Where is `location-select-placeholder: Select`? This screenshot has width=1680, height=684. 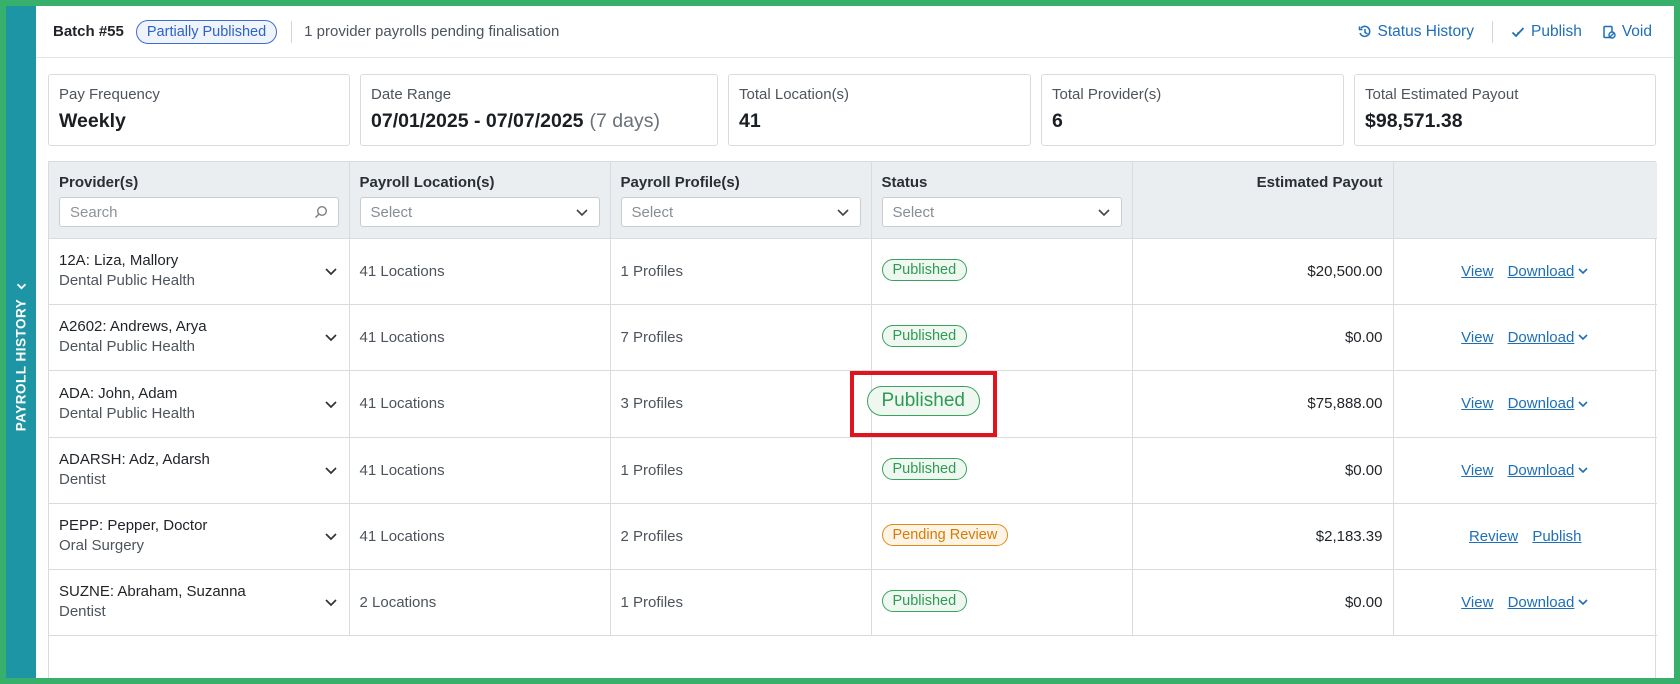 location-select-placeholder: Select is located at coordinates (391, 212).